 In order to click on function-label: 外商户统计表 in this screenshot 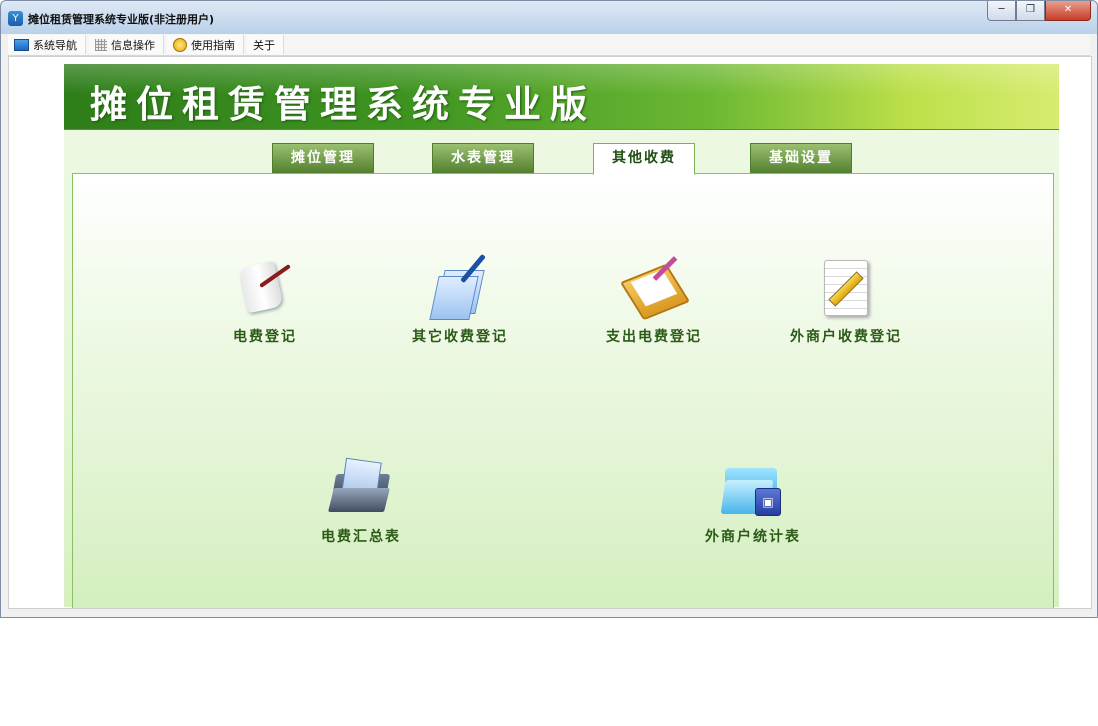, I will do `click(753, 537)`.